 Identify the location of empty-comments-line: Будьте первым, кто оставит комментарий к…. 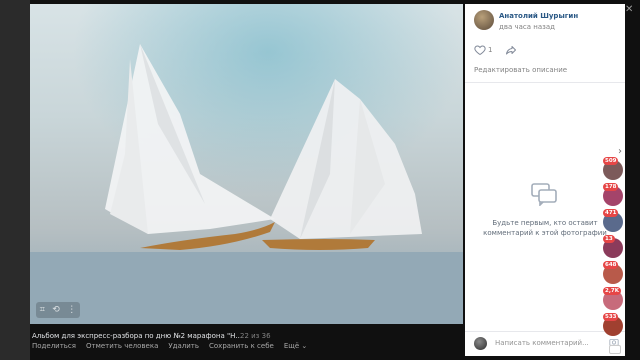
(545, 228).